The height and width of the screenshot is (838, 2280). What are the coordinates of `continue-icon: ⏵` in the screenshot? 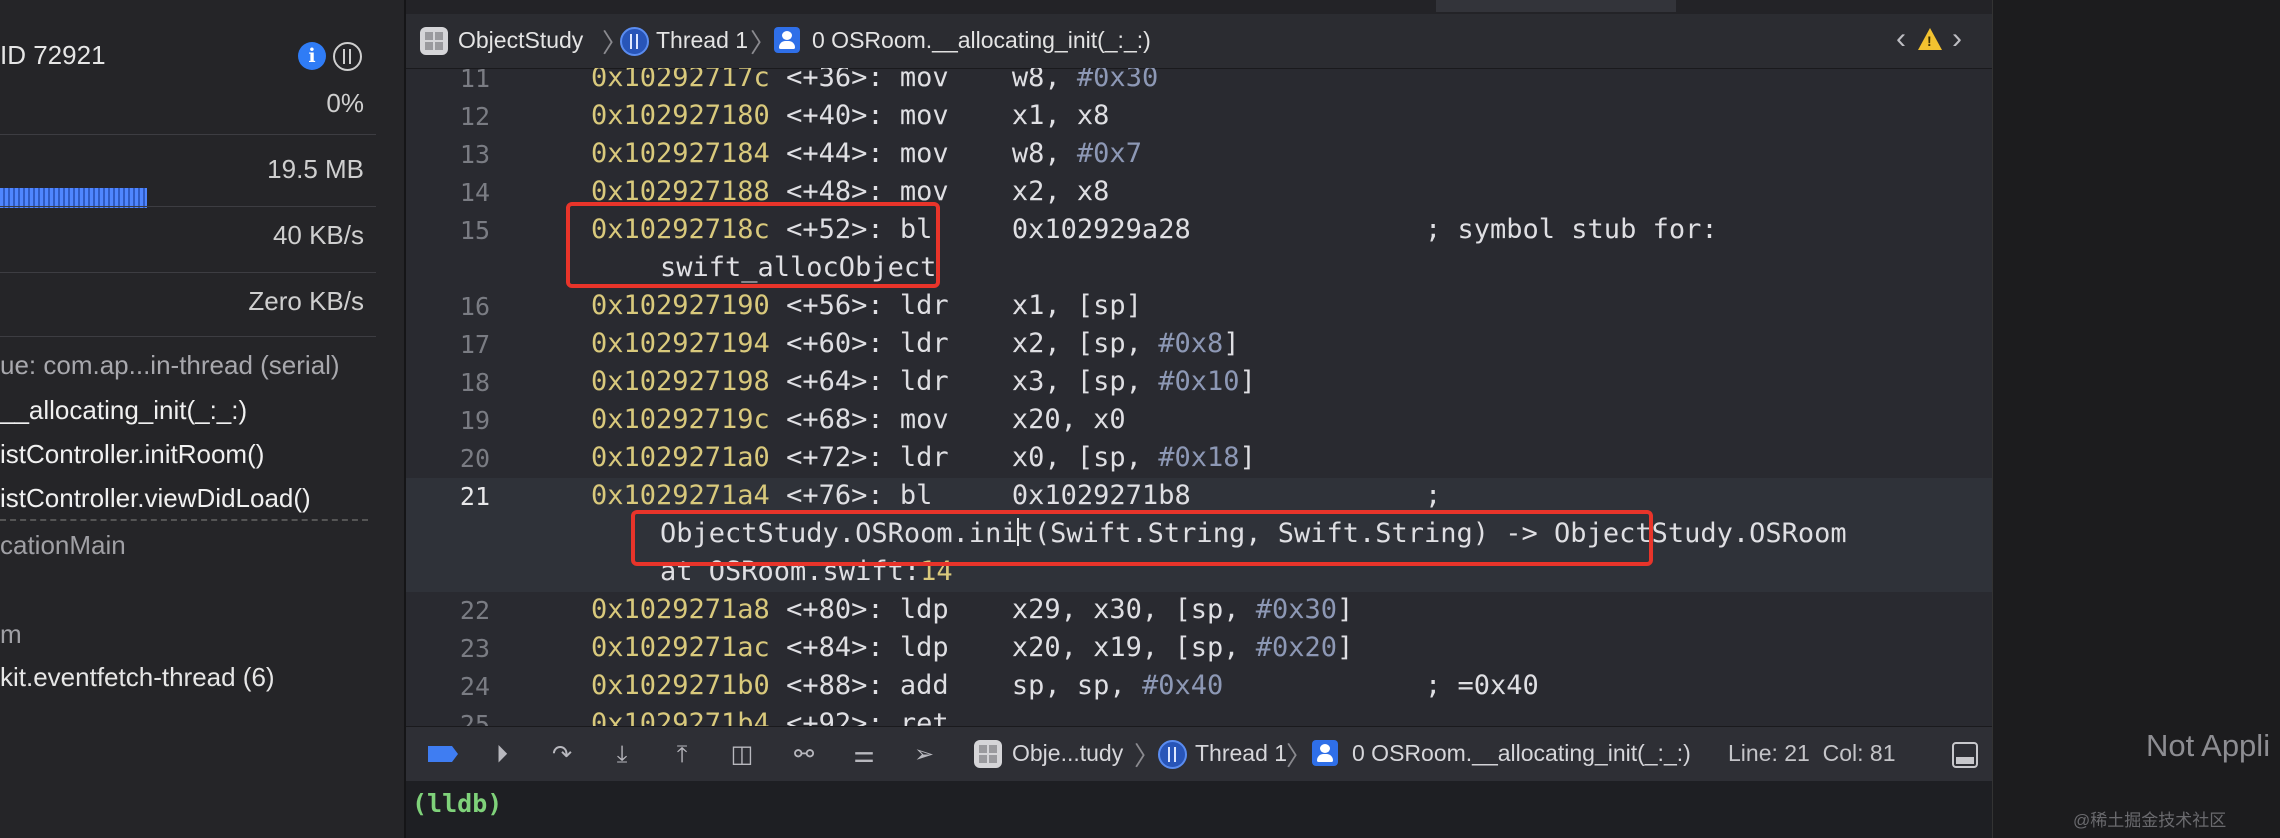 It's located at (502, 755).